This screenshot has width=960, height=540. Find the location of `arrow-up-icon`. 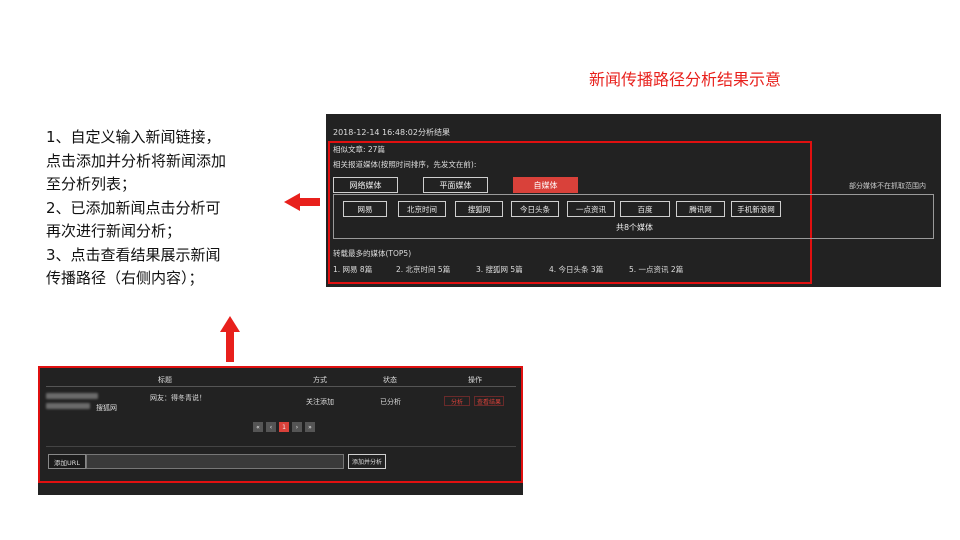

arrow-up-icon is located at coordinates (230, 339).